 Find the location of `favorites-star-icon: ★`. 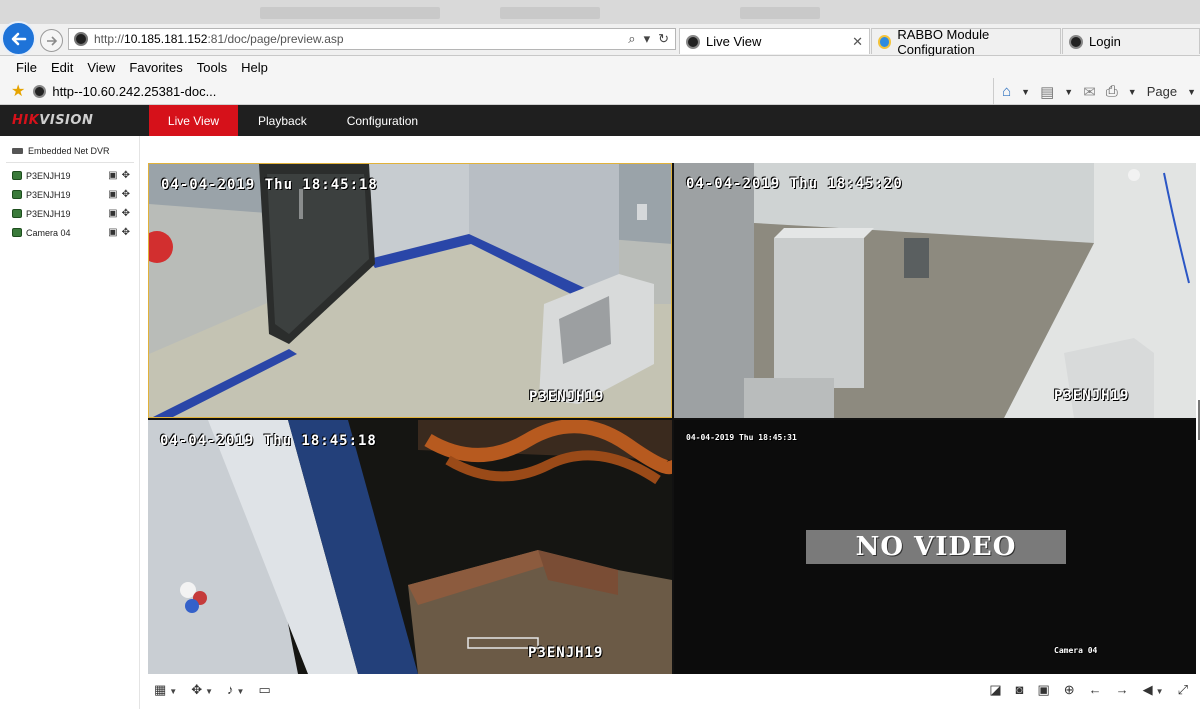

favorites-star-icon: ★ is located at coordinates (18, 91).